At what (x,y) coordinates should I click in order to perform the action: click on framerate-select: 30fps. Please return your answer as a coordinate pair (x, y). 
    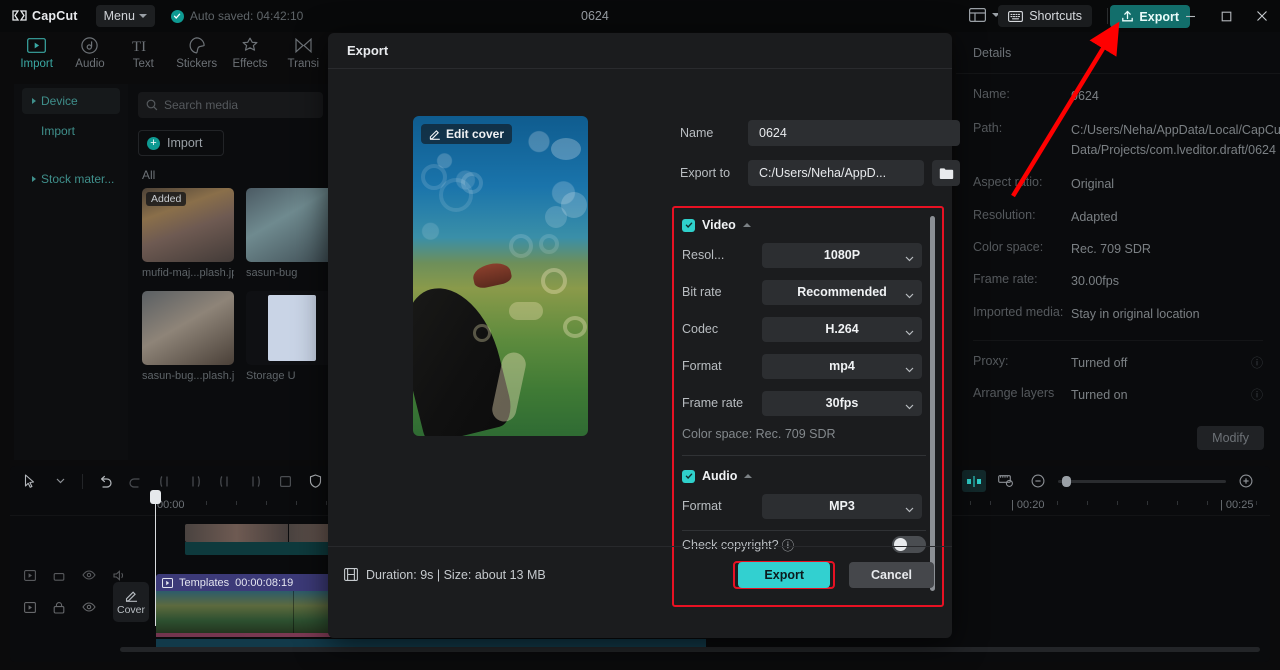
    Looking at the image, I should click on (842, 403).